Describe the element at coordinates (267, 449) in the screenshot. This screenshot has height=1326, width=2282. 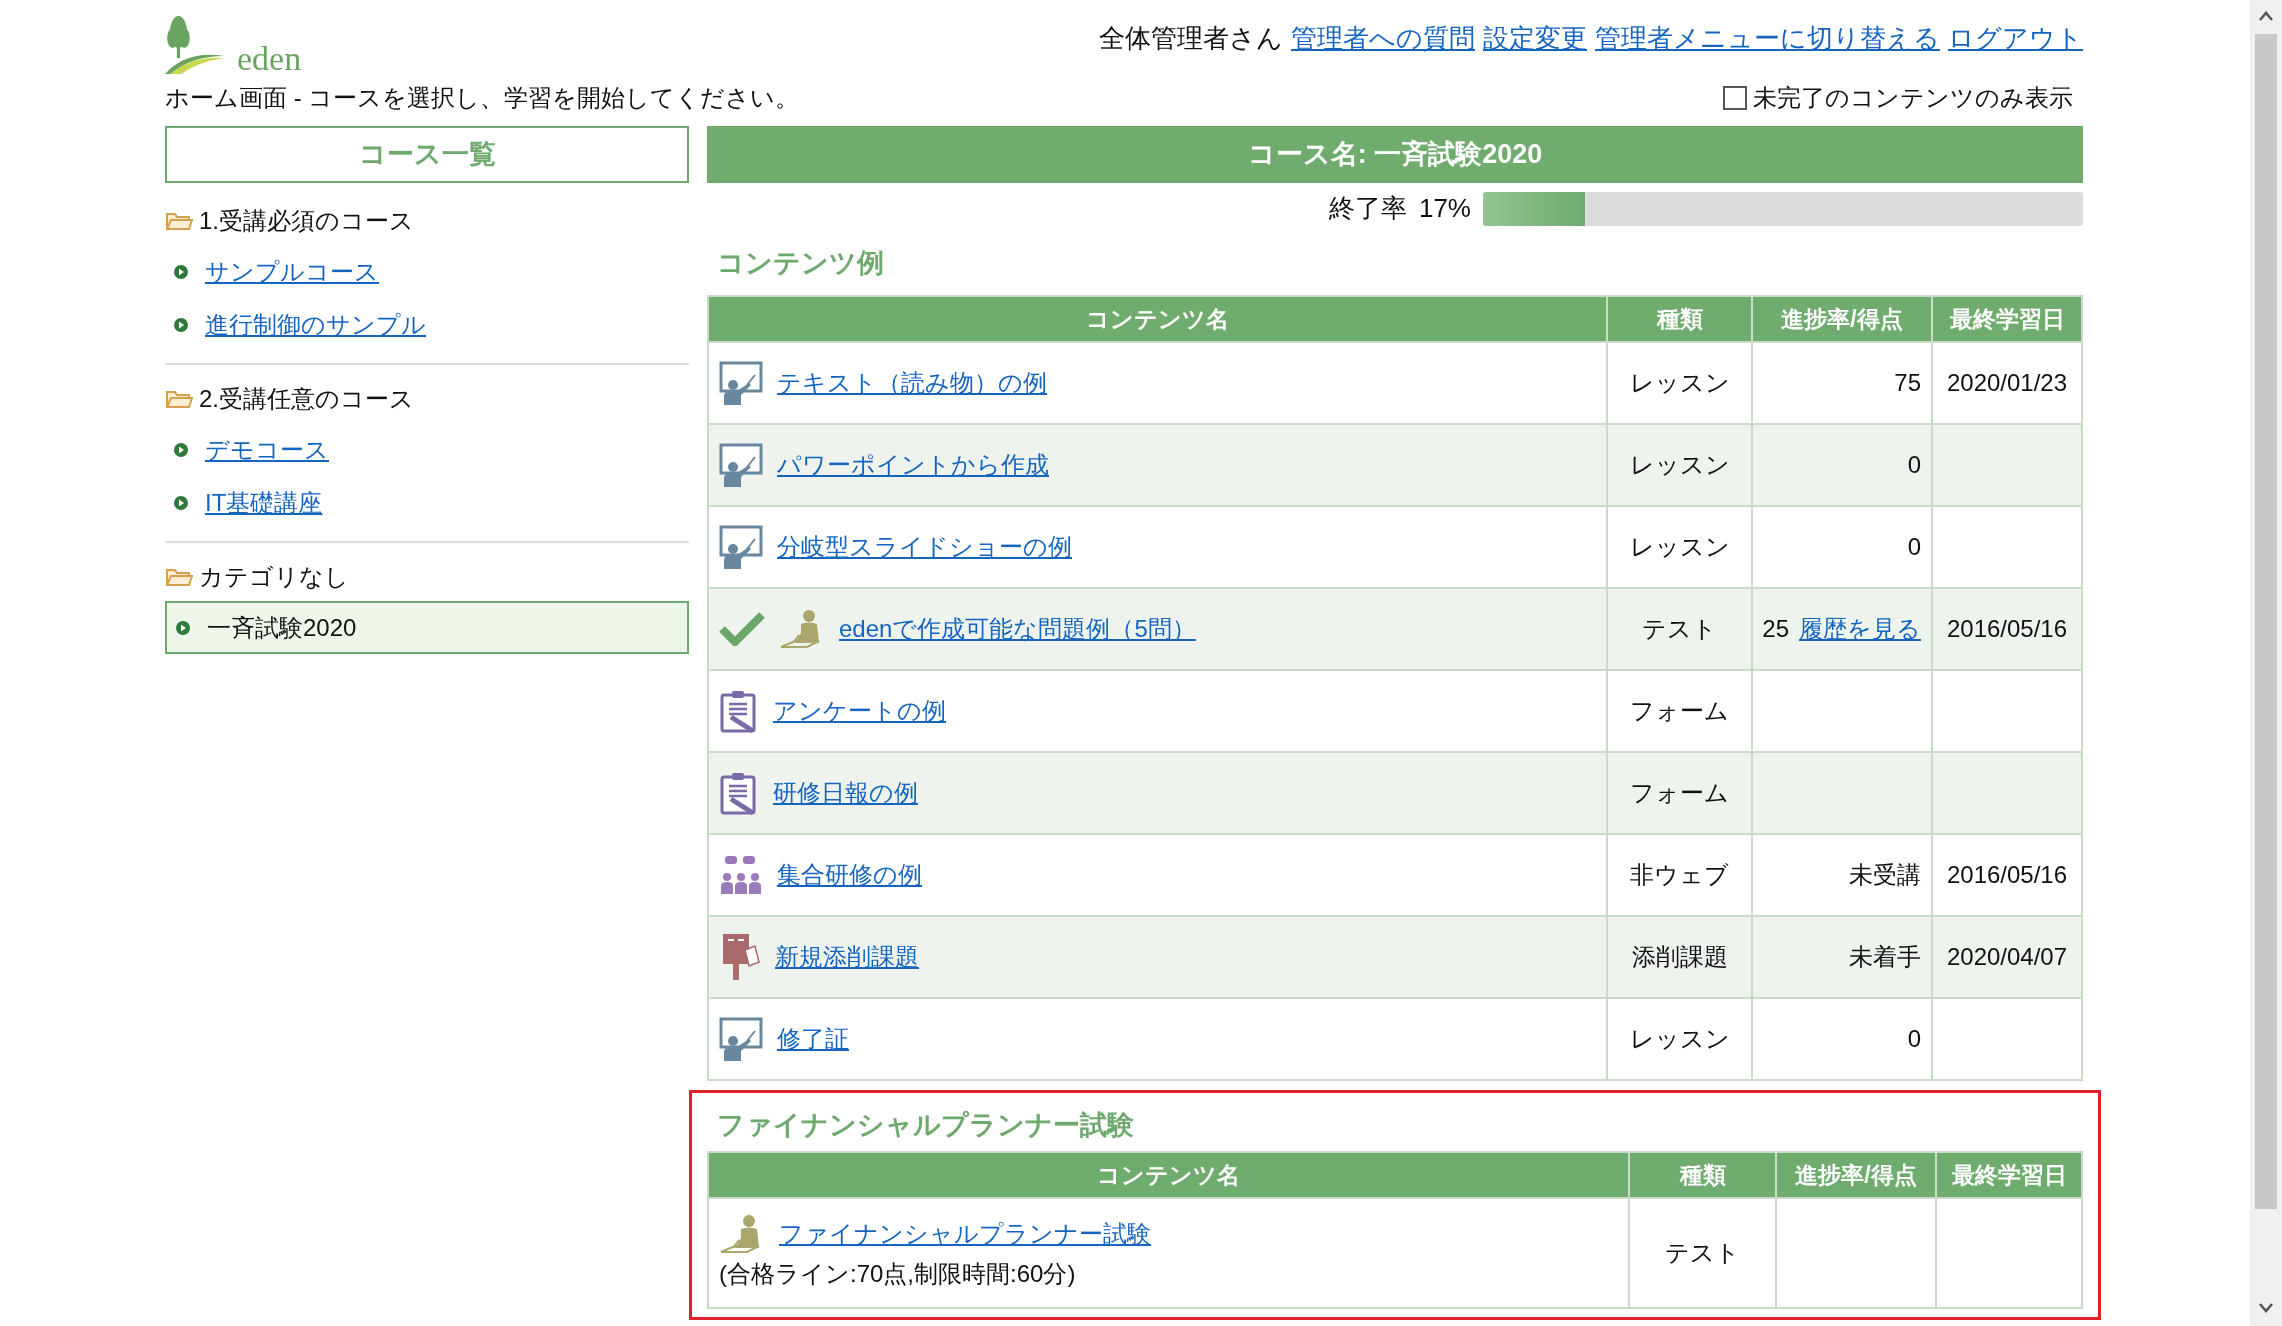
I see `course-link: デモコース` at that location.